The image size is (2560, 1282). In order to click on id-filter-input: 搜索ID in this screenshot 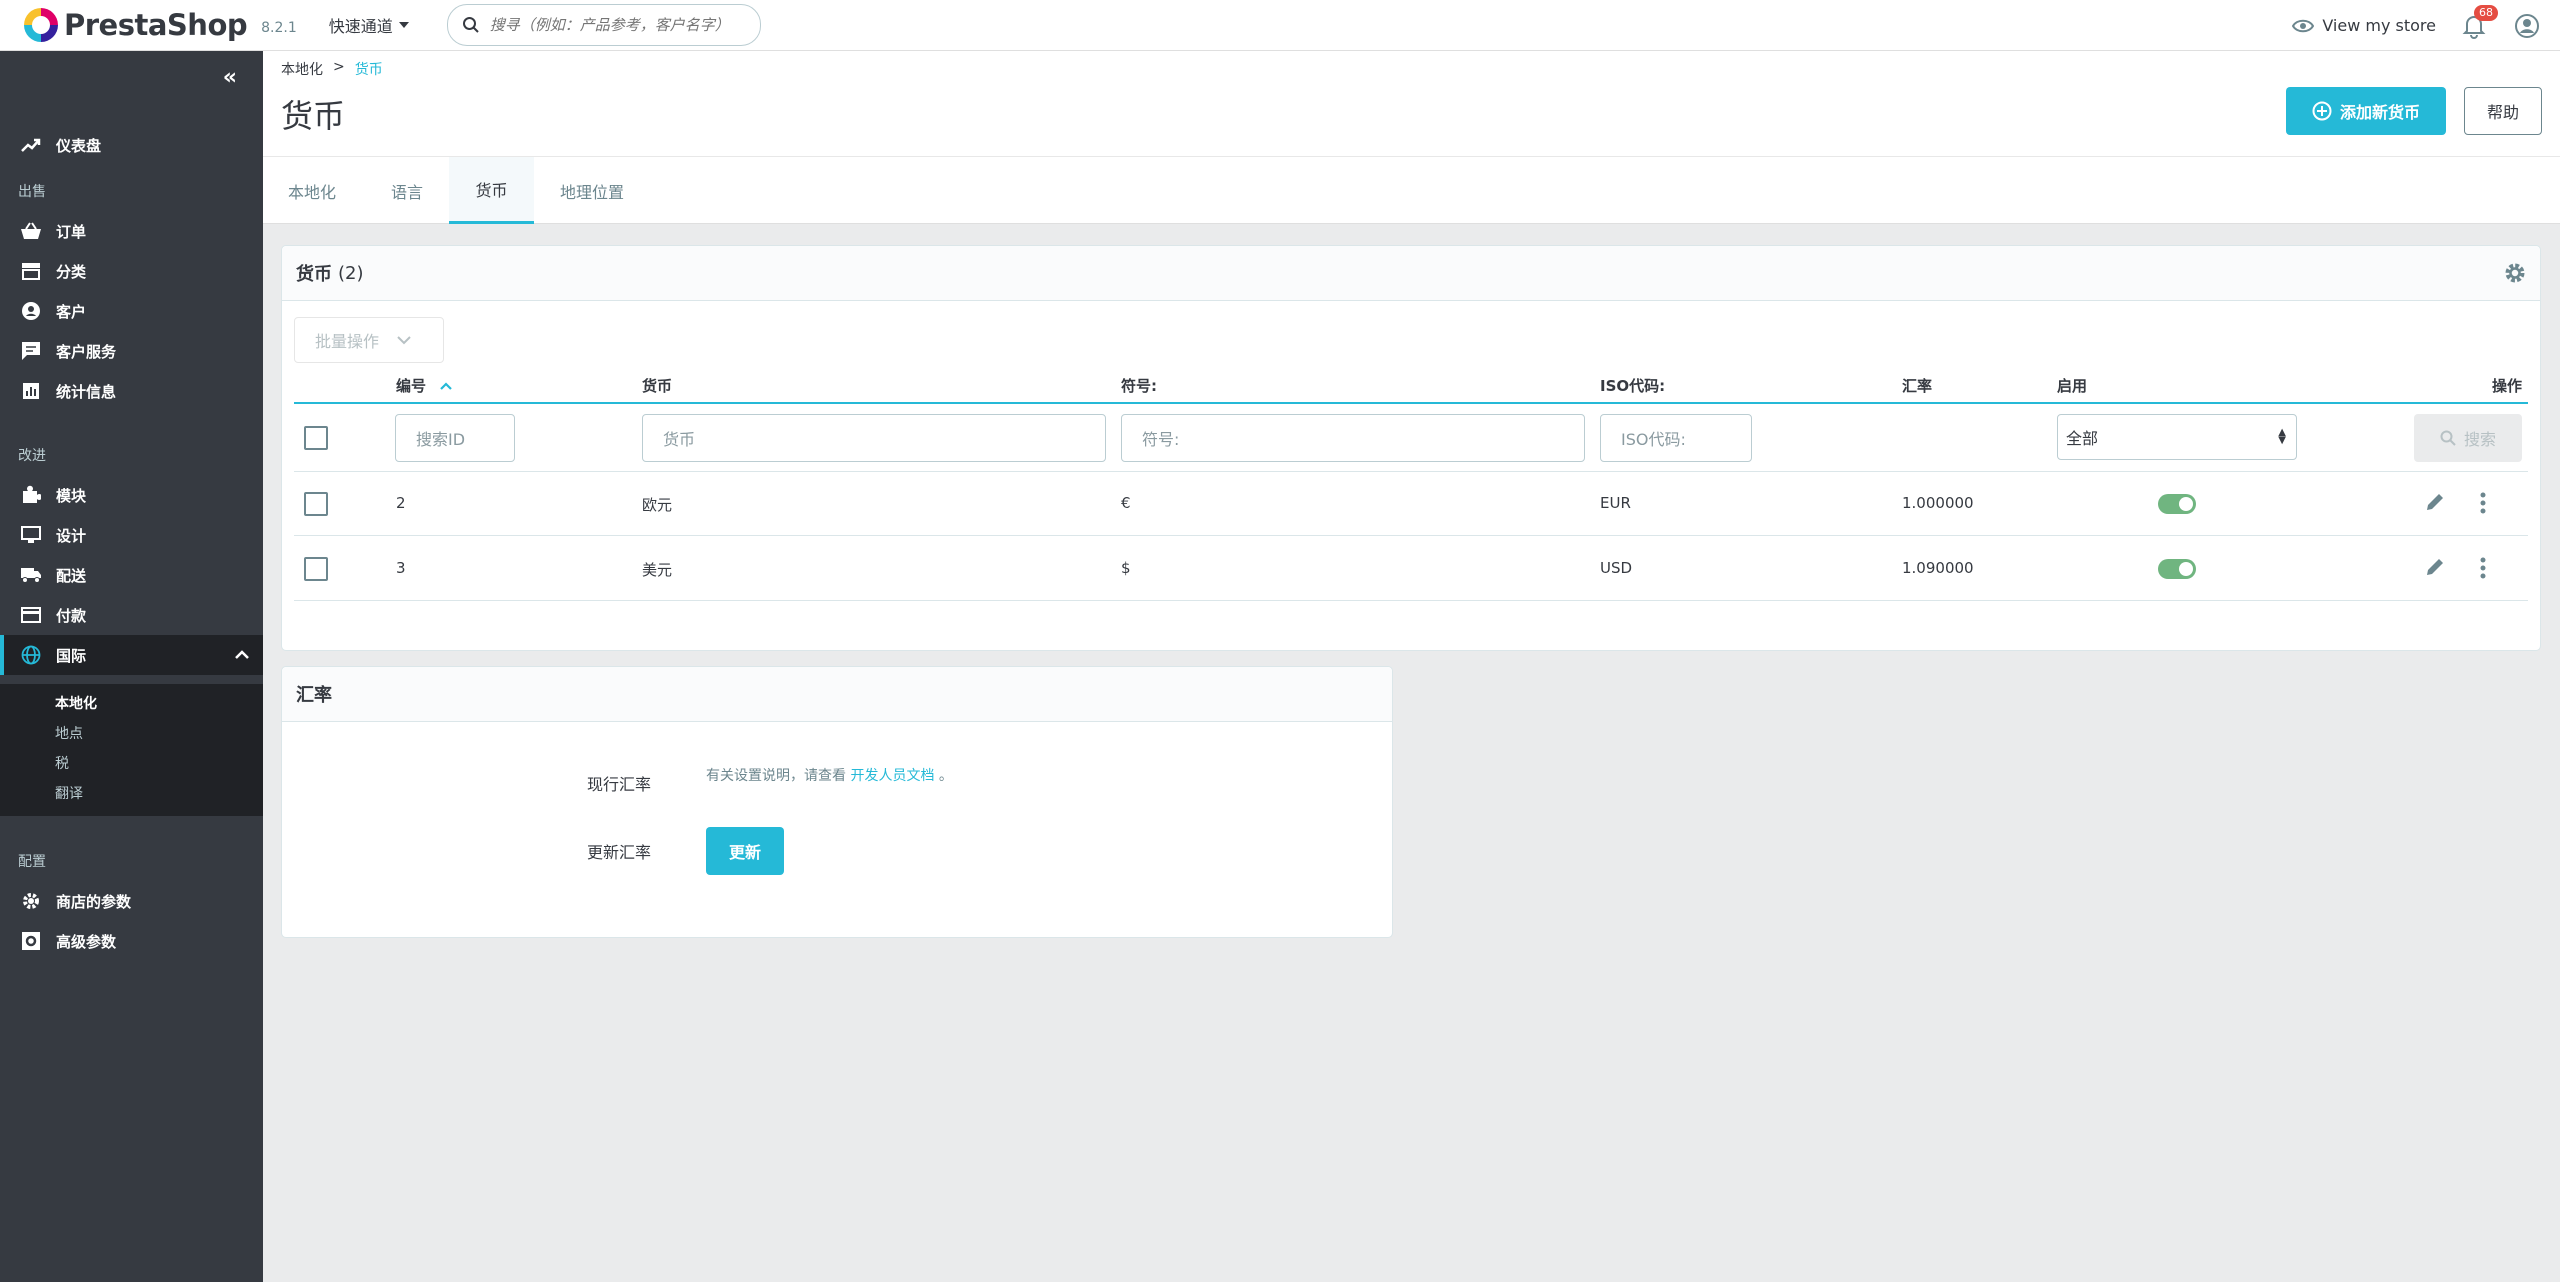, I will do `click(455, 438)`.